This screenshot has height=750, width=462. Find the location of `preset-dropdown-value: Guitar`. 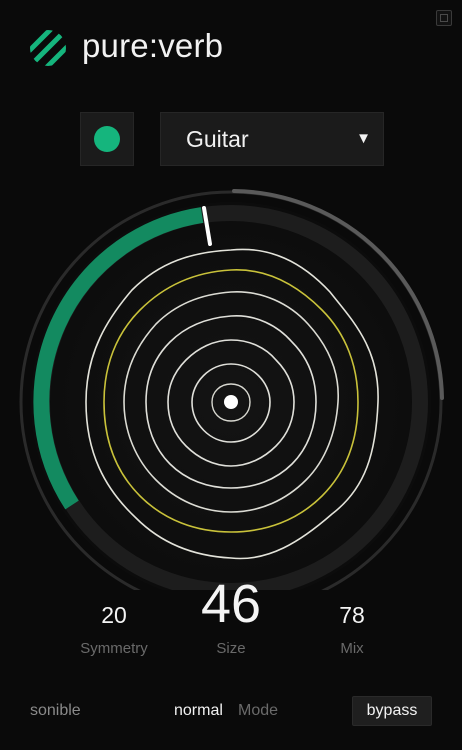

preset-dropdown-value: Guitar is located at coordinates (217, 139).